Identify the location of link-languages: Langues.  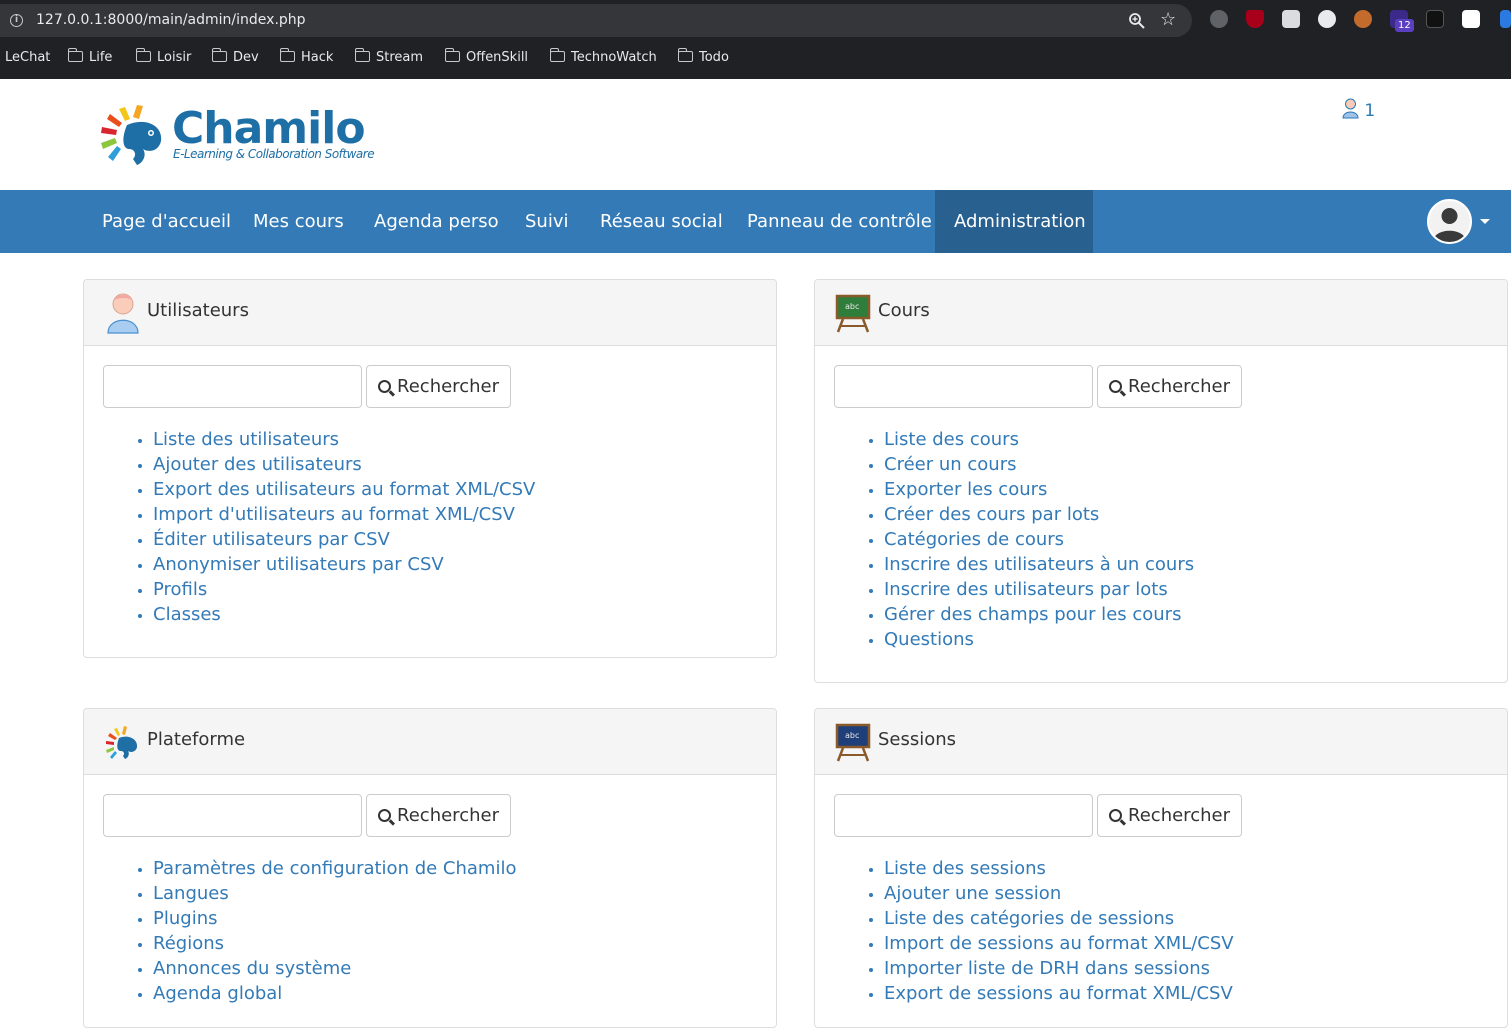
(191, 893).